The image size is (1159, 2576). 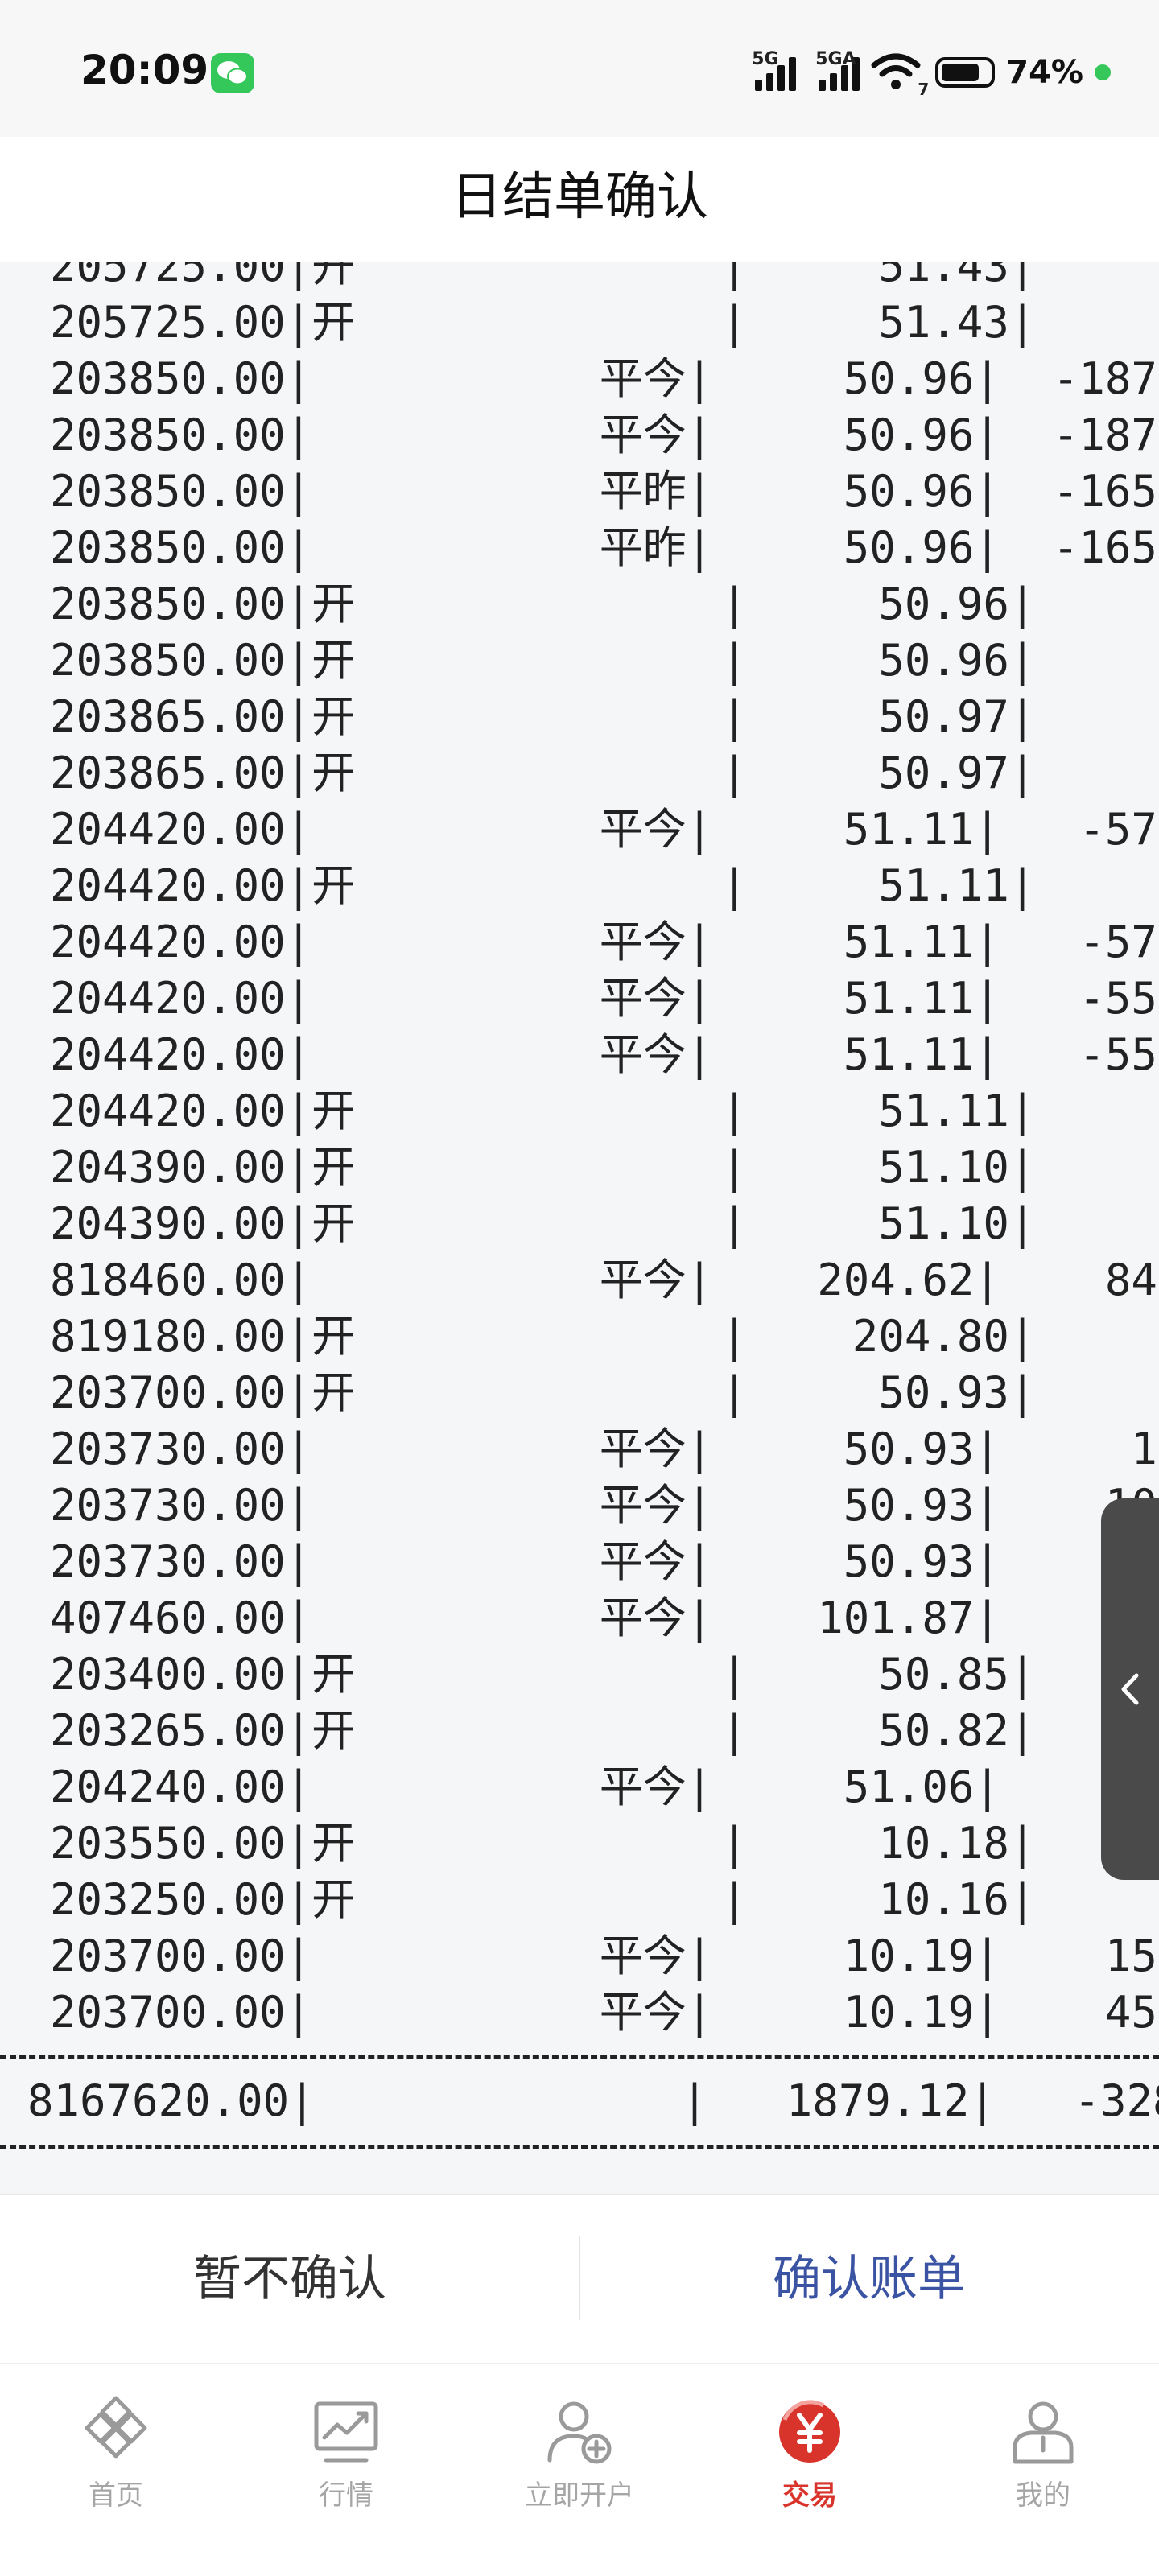 I want to click on tab-profile: 我的, so click(x=1043, y=2456).